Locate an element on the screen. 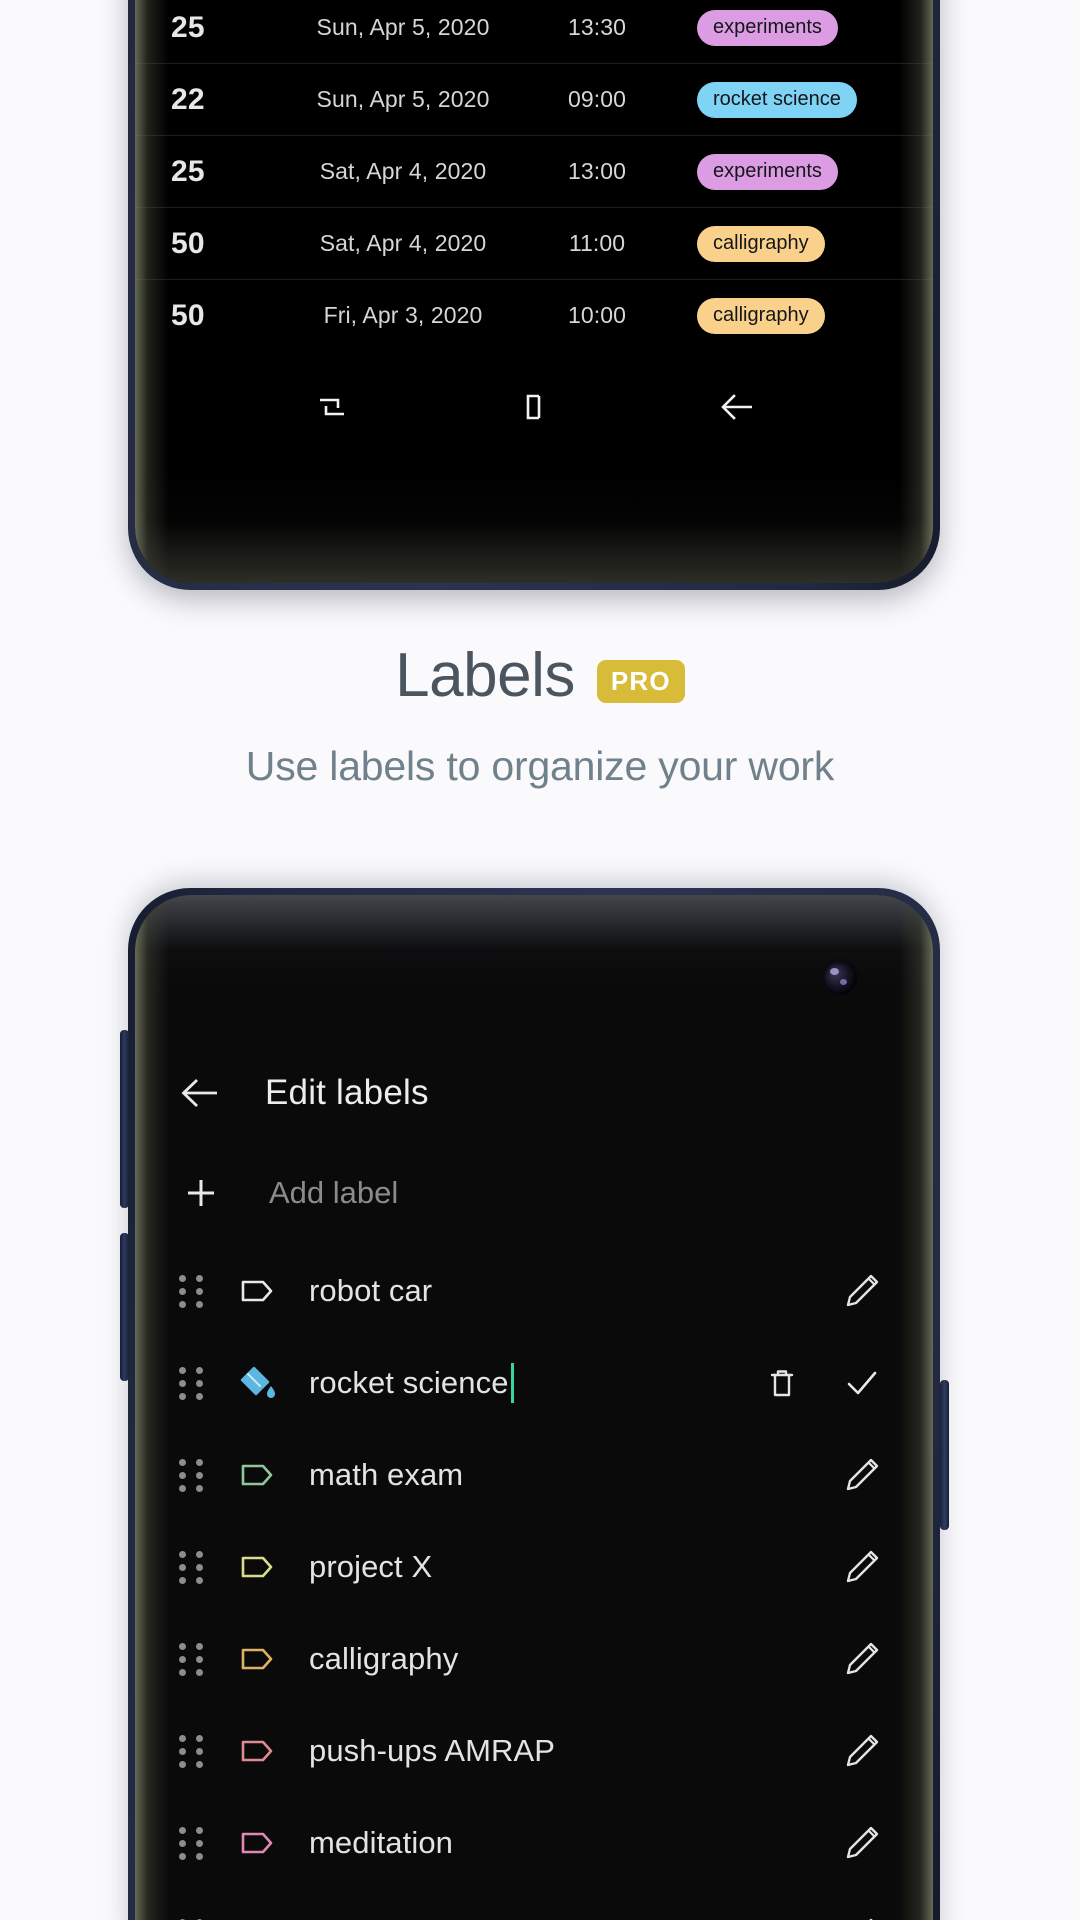 Image resolution: width=1080 pixels, height=1920 pixels. list-item: calligraphy is located at coordinates (534, 1659).